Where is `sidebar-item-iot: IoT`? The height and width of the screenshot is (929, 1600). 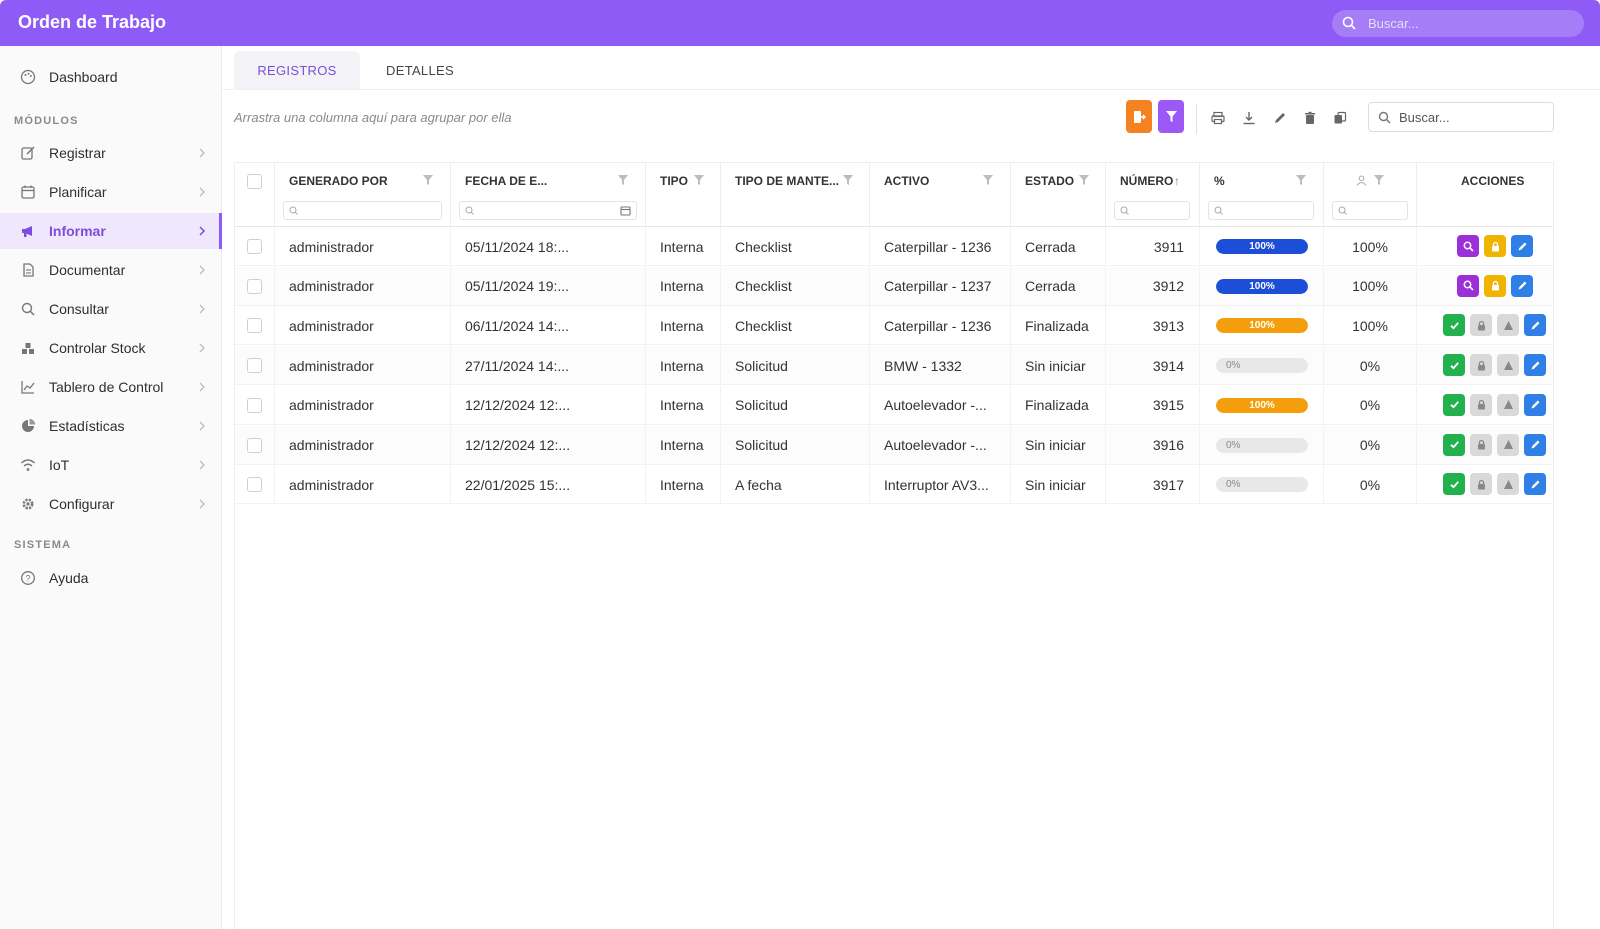
sidebar-item-iot: IoT is located at coordinates (111, 465).